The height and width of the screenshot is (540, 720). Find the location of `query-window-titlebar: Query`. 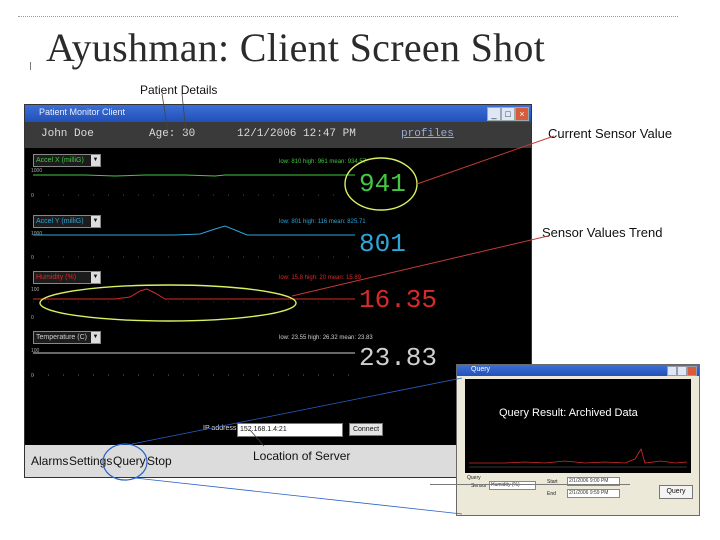

query-window-titlebar: Query is located at coordinates (578, 370).